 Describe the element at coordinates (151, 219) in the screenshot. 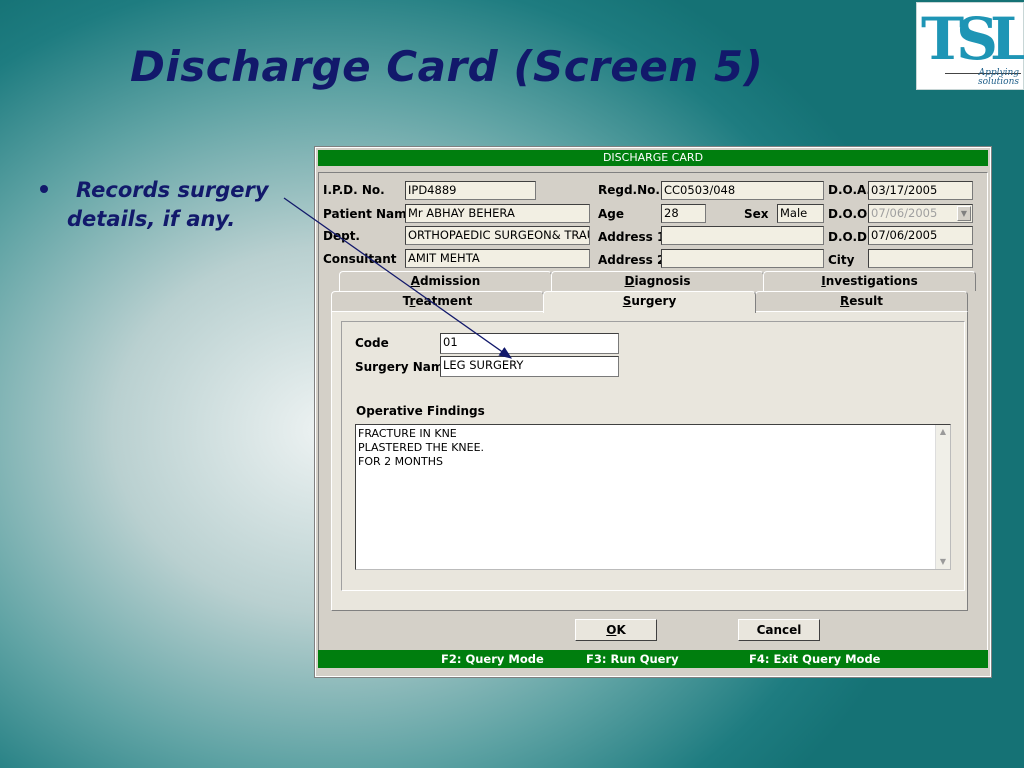

I see `bullet-text-line2: details, if any.` at that location.